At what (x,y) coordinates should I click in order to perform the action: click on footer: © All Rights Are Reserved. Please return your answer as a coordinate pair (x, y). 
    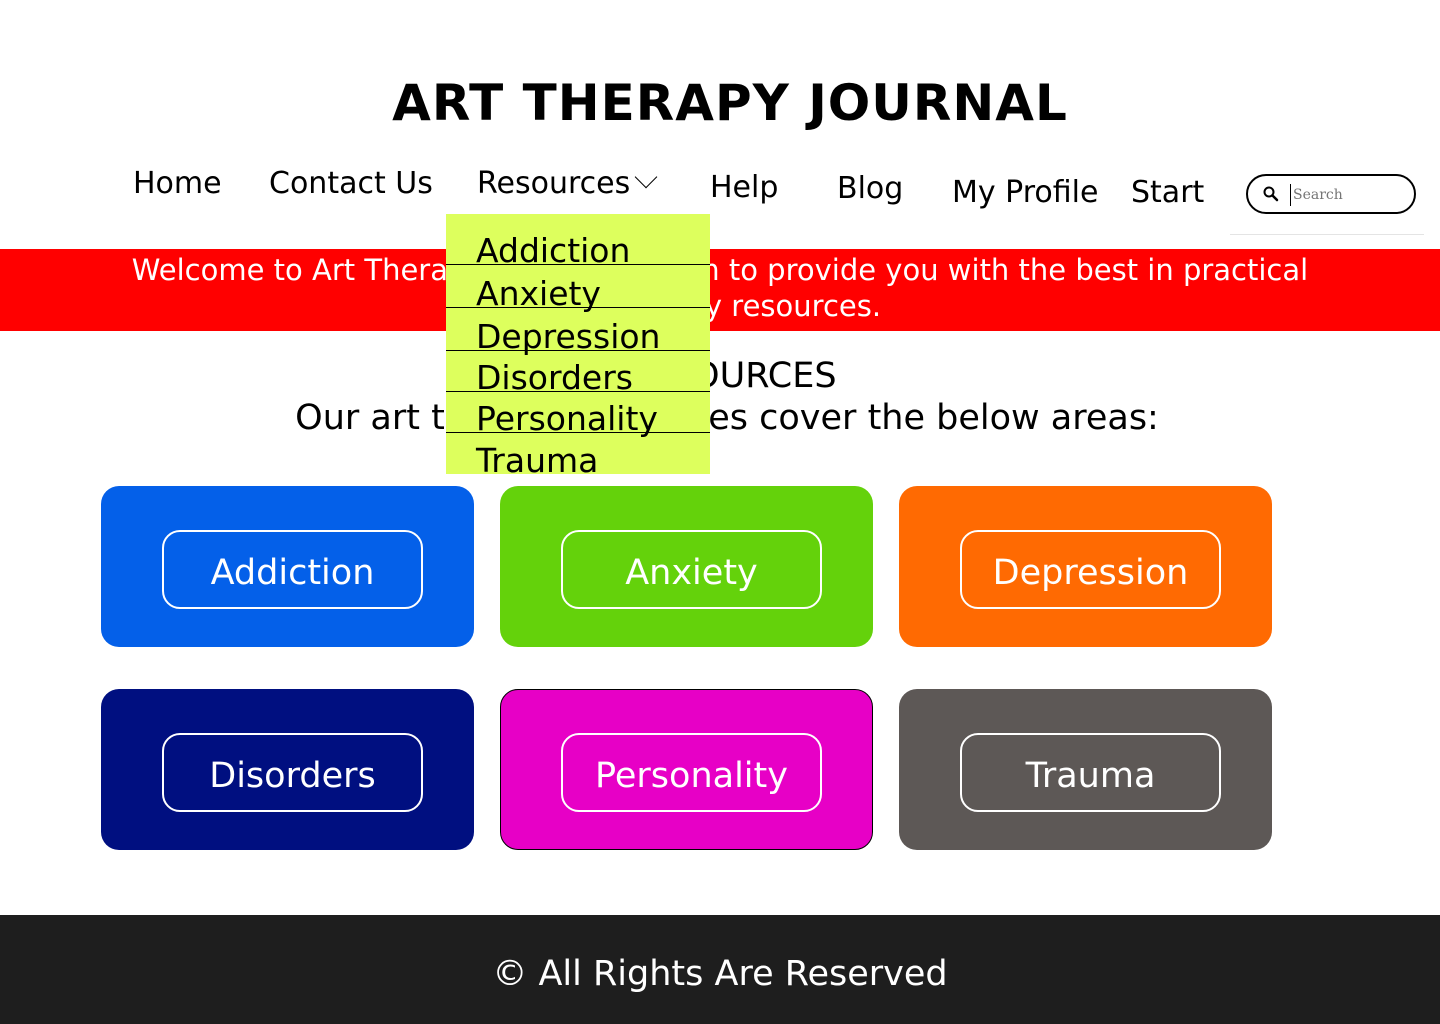
    Looking at the image, I should click on (720, 969).